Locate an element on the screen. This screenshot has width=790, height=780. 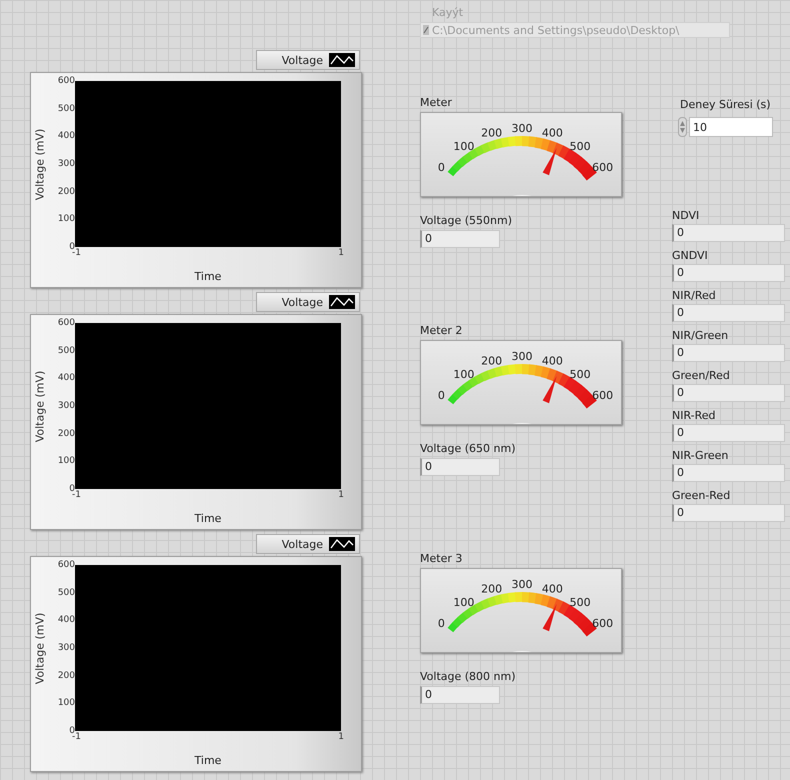
path-label: Kayýt is located at coordinates (448, 12).